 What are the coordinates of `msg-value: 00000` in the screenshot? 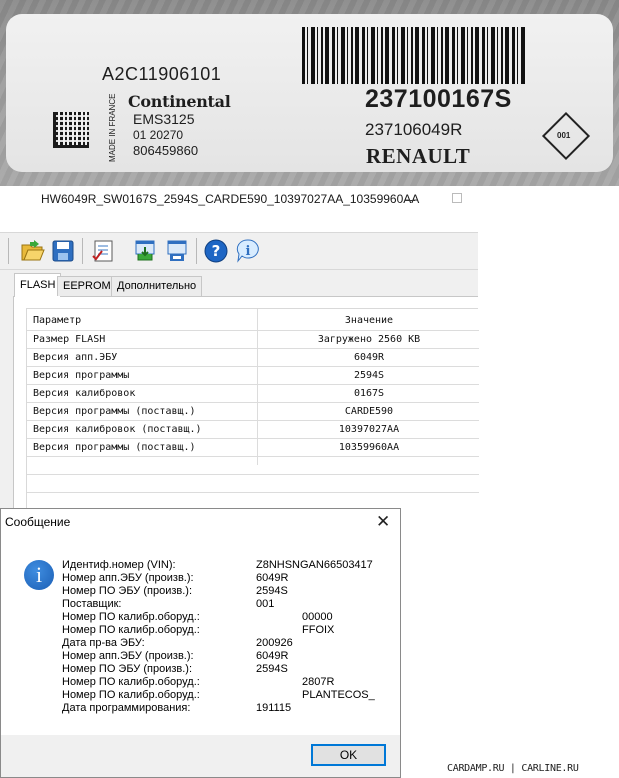 It's located at (317, 617).